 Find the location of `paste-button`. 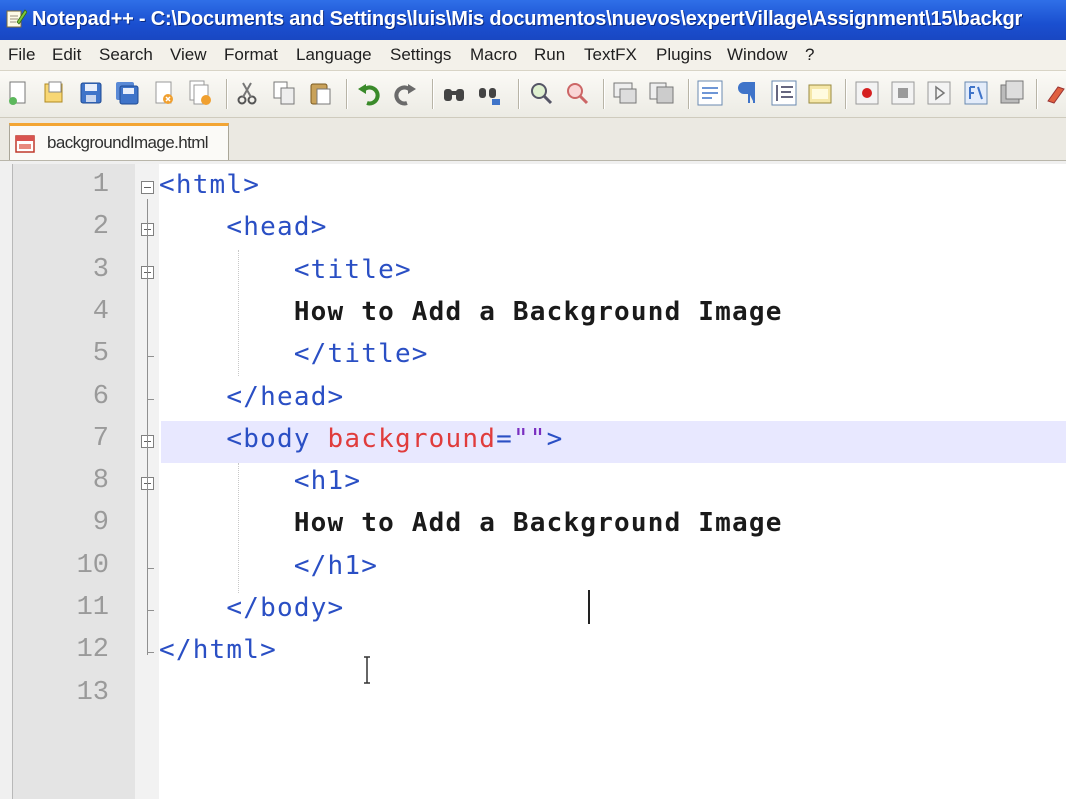

paste-button is located at coordinates (320, 93).